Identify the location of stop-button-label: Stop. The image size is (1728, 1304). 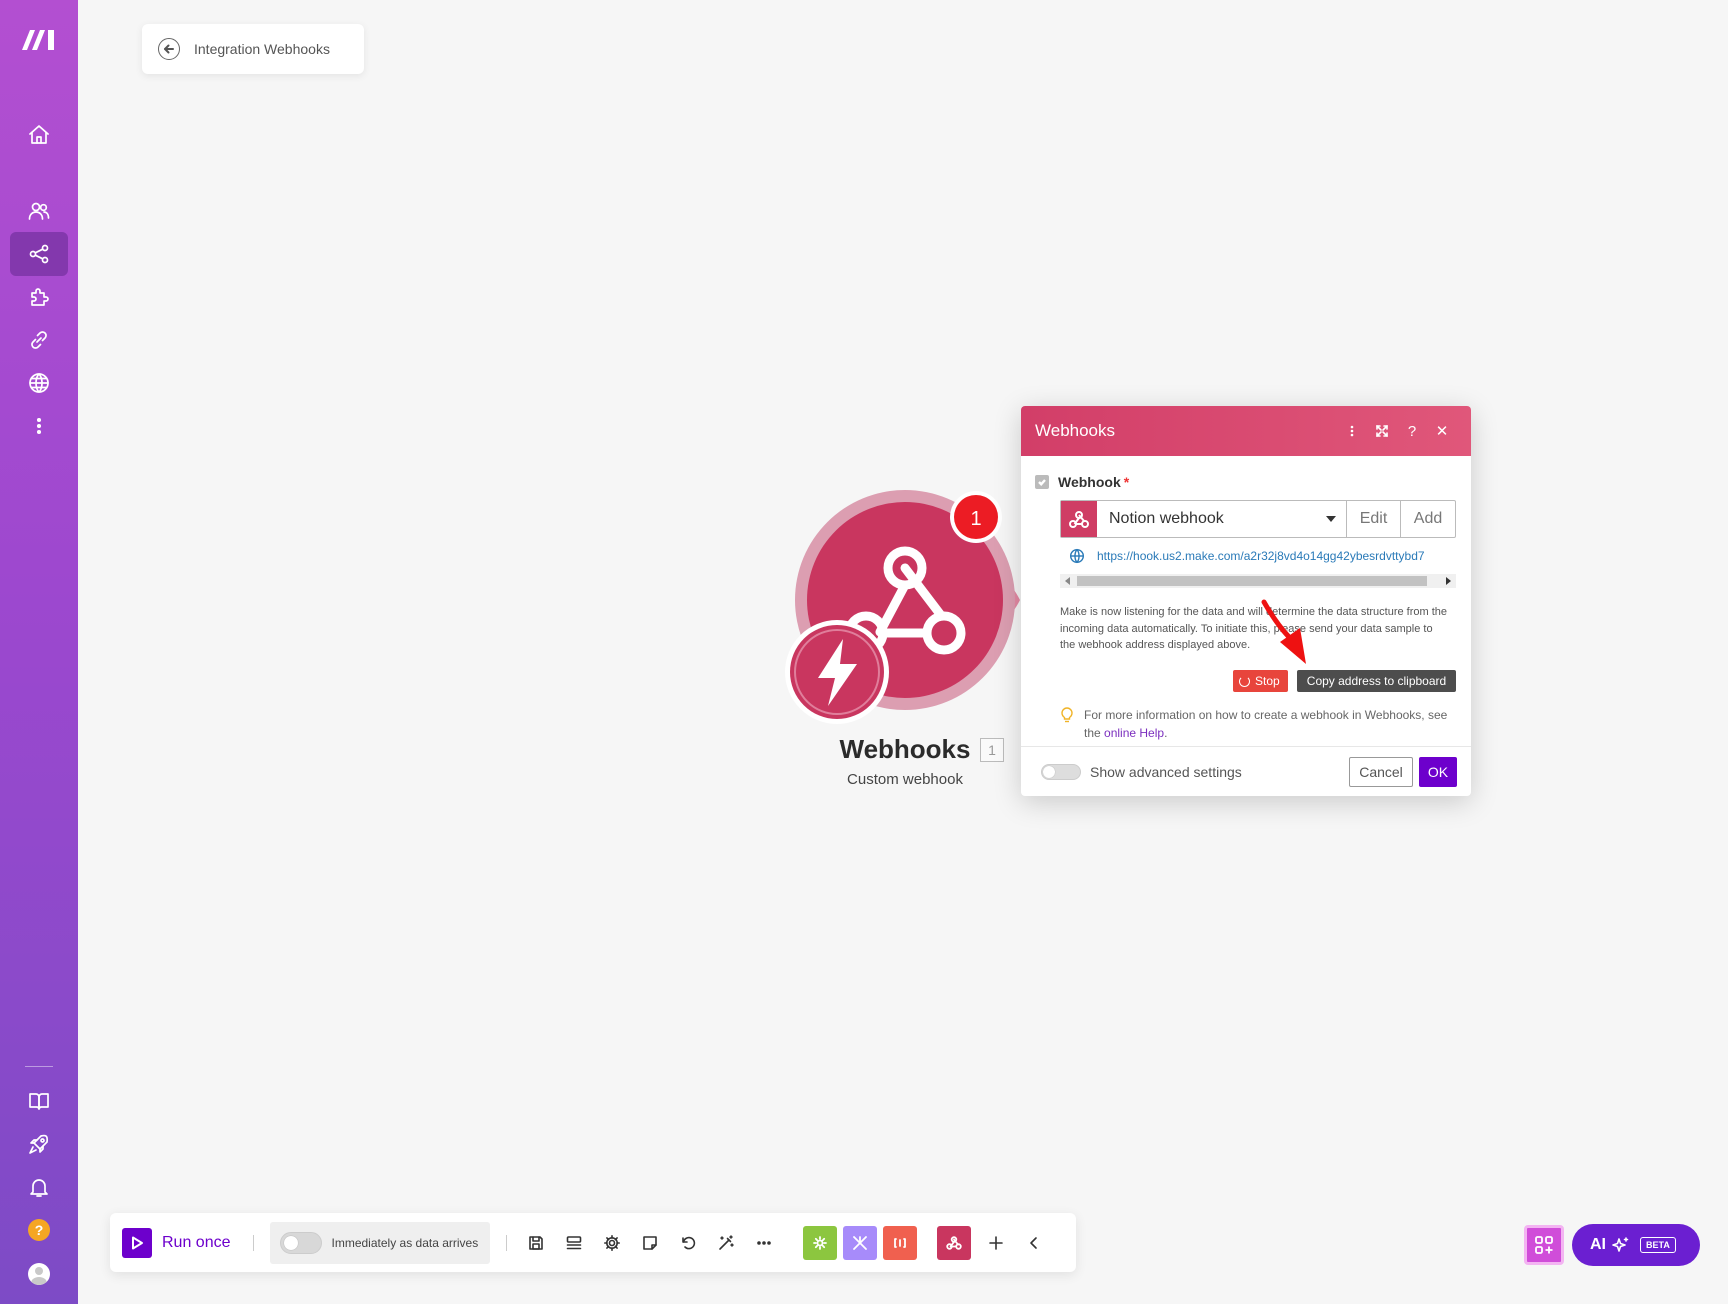
(1267, 681).